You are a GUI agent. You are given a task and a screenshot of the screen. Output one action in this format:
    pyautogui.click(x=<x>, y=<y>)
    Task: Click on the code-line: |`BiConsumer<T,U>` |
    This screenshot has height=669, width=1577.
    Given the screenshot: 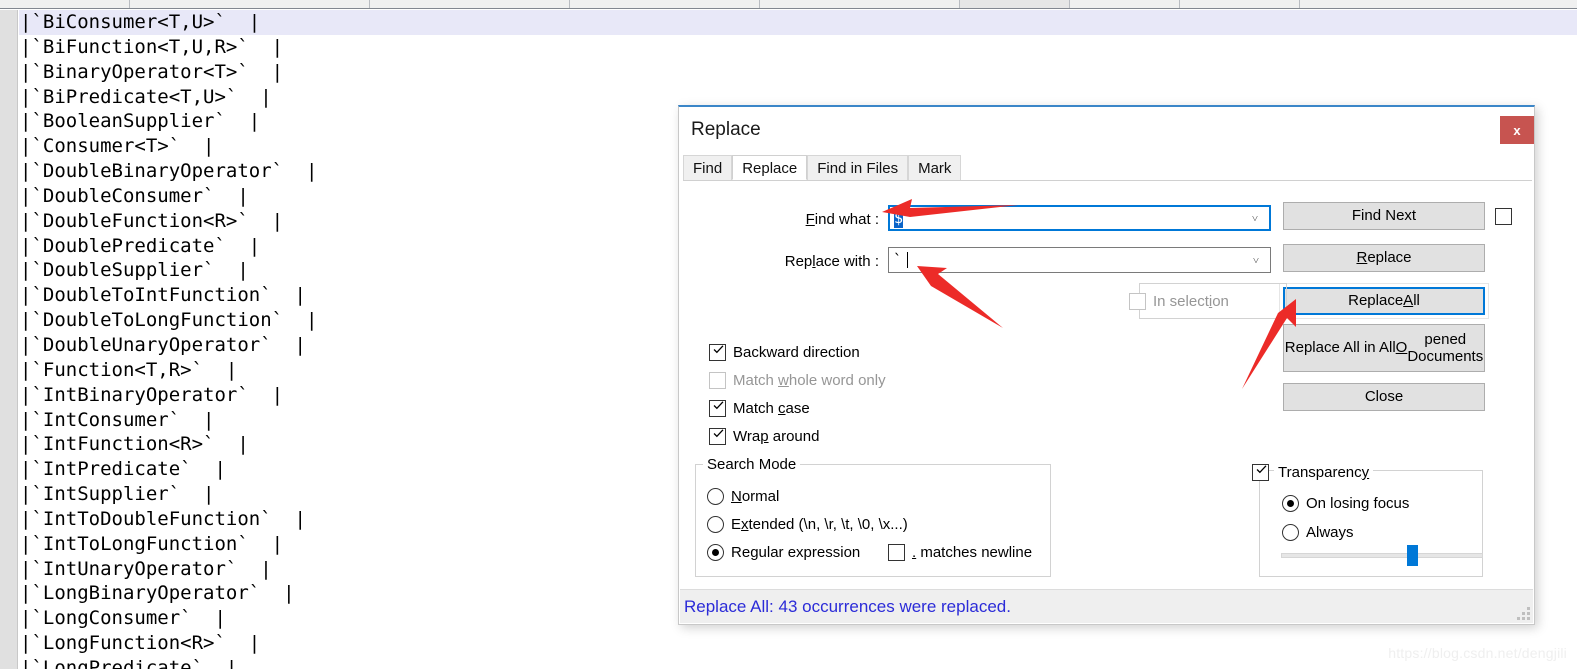 What is the action you would take?
    pyautogui.click(x=798, y=22)
    